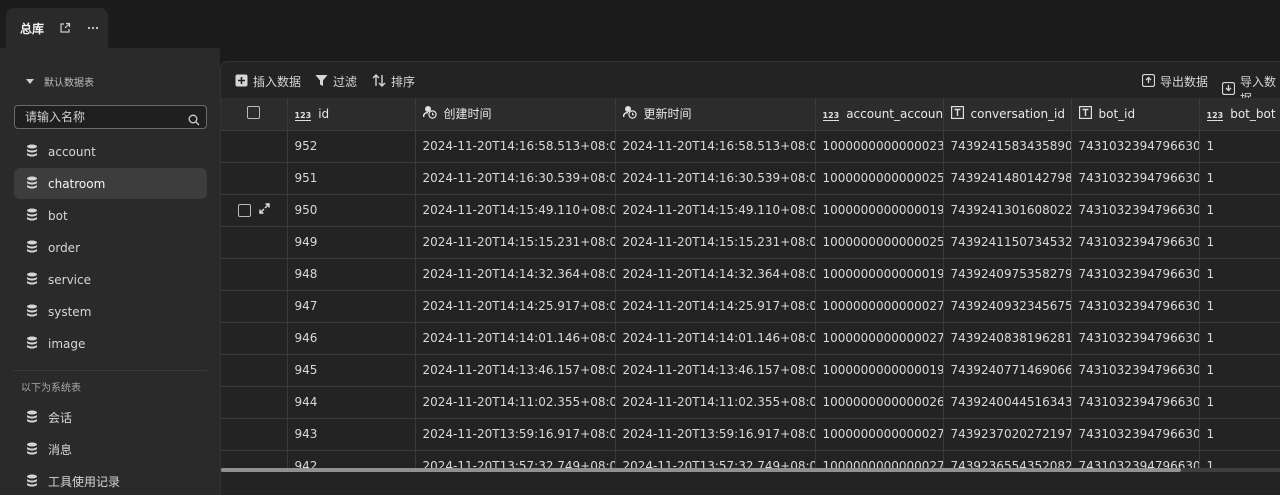 The width and height of the screenshot is (1280, 495). Describe the element at coordinates (1007, 274) in the screenshot. I see `table-cell: 7439240975358279` at that location.